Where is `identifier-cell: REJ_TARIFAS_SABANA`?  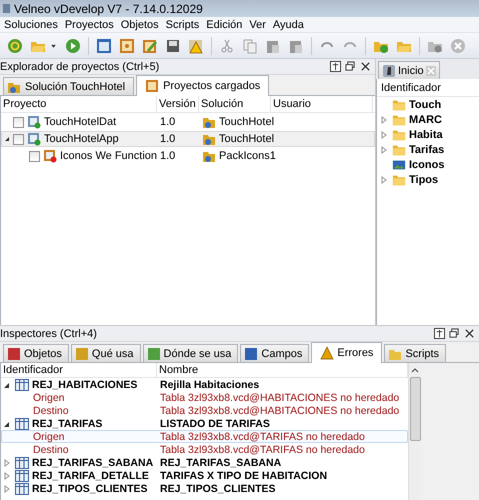
identifier-cell: REJ_TARIFAS_SABANA is located at coordinates (93, 462).